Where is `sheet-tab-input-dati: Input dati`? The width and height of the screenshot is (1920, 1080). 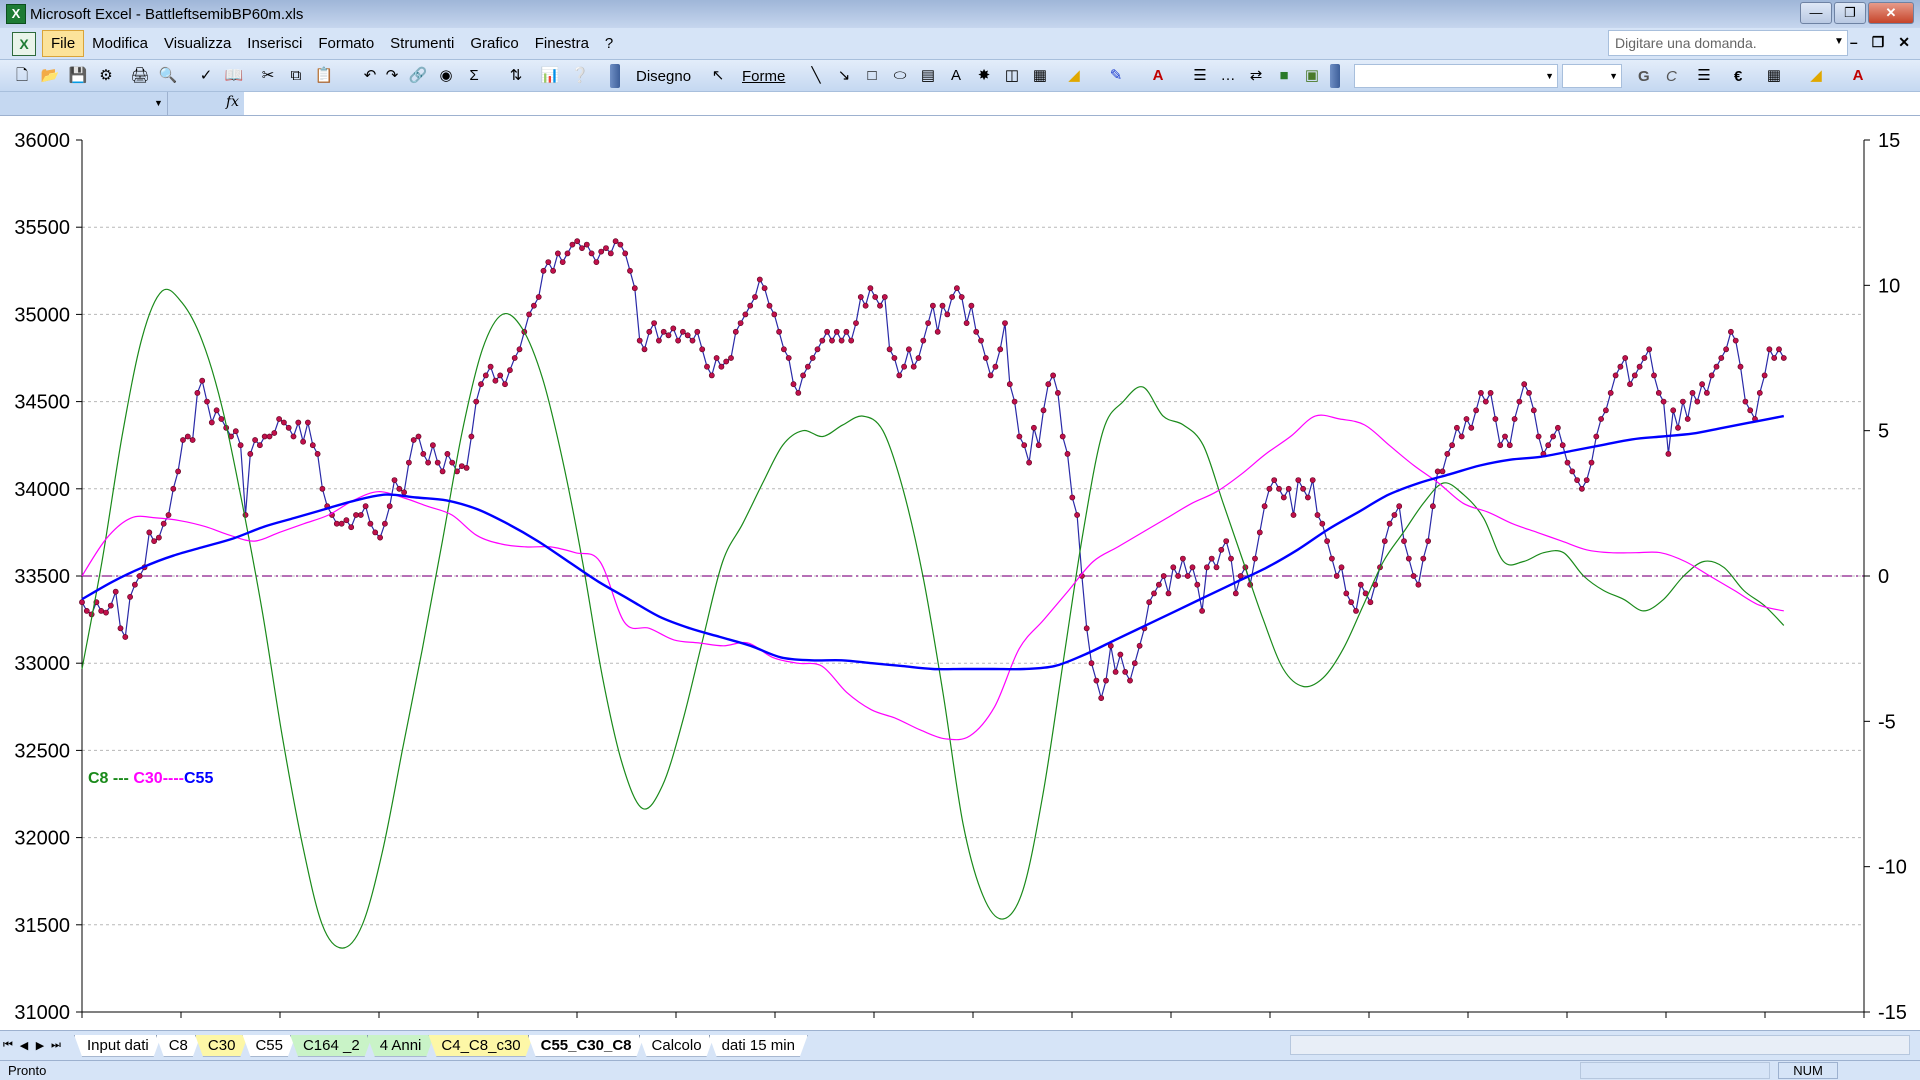 sheet-tab-input-dati: Input dati is located at coordinates (118, 1046).